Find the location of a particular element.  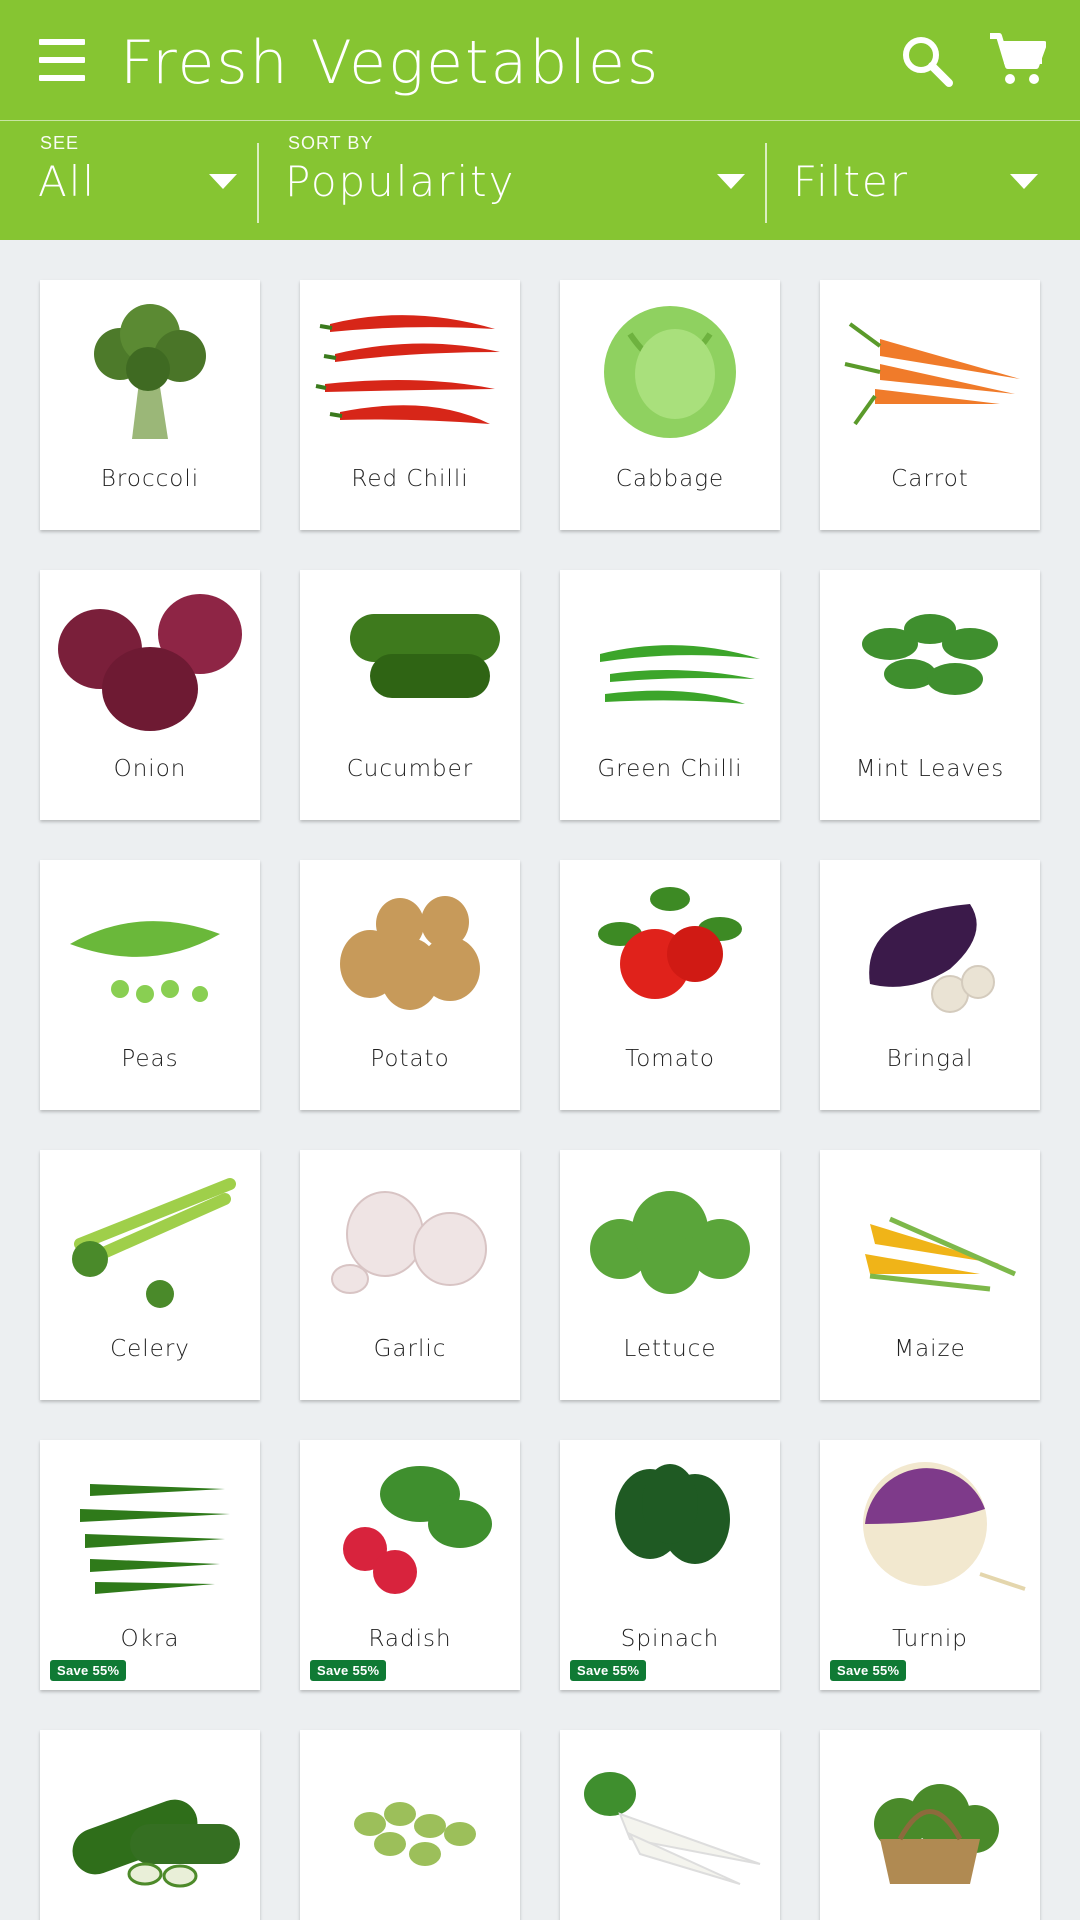

potato-image is located at coordinates (410, 949).